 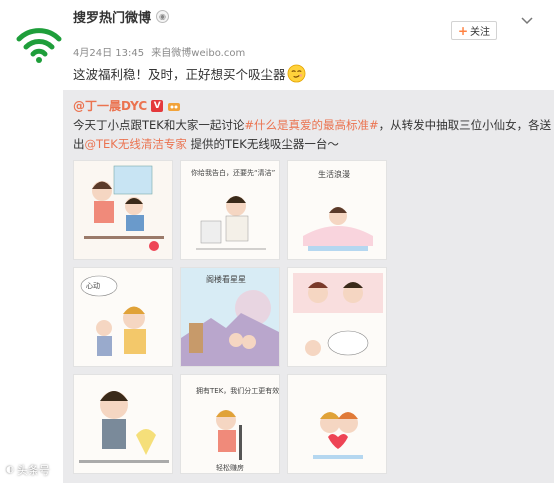 What do you see at coordinates (174, 106) in the screenshot?
I see `member-crown-icon` at bounding box center [174, 106].